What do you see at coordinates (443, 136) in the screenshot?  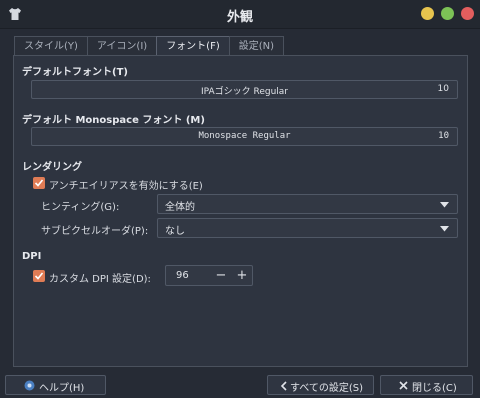 I see `mono-font-size: 10` at bounding box center [443, 136].